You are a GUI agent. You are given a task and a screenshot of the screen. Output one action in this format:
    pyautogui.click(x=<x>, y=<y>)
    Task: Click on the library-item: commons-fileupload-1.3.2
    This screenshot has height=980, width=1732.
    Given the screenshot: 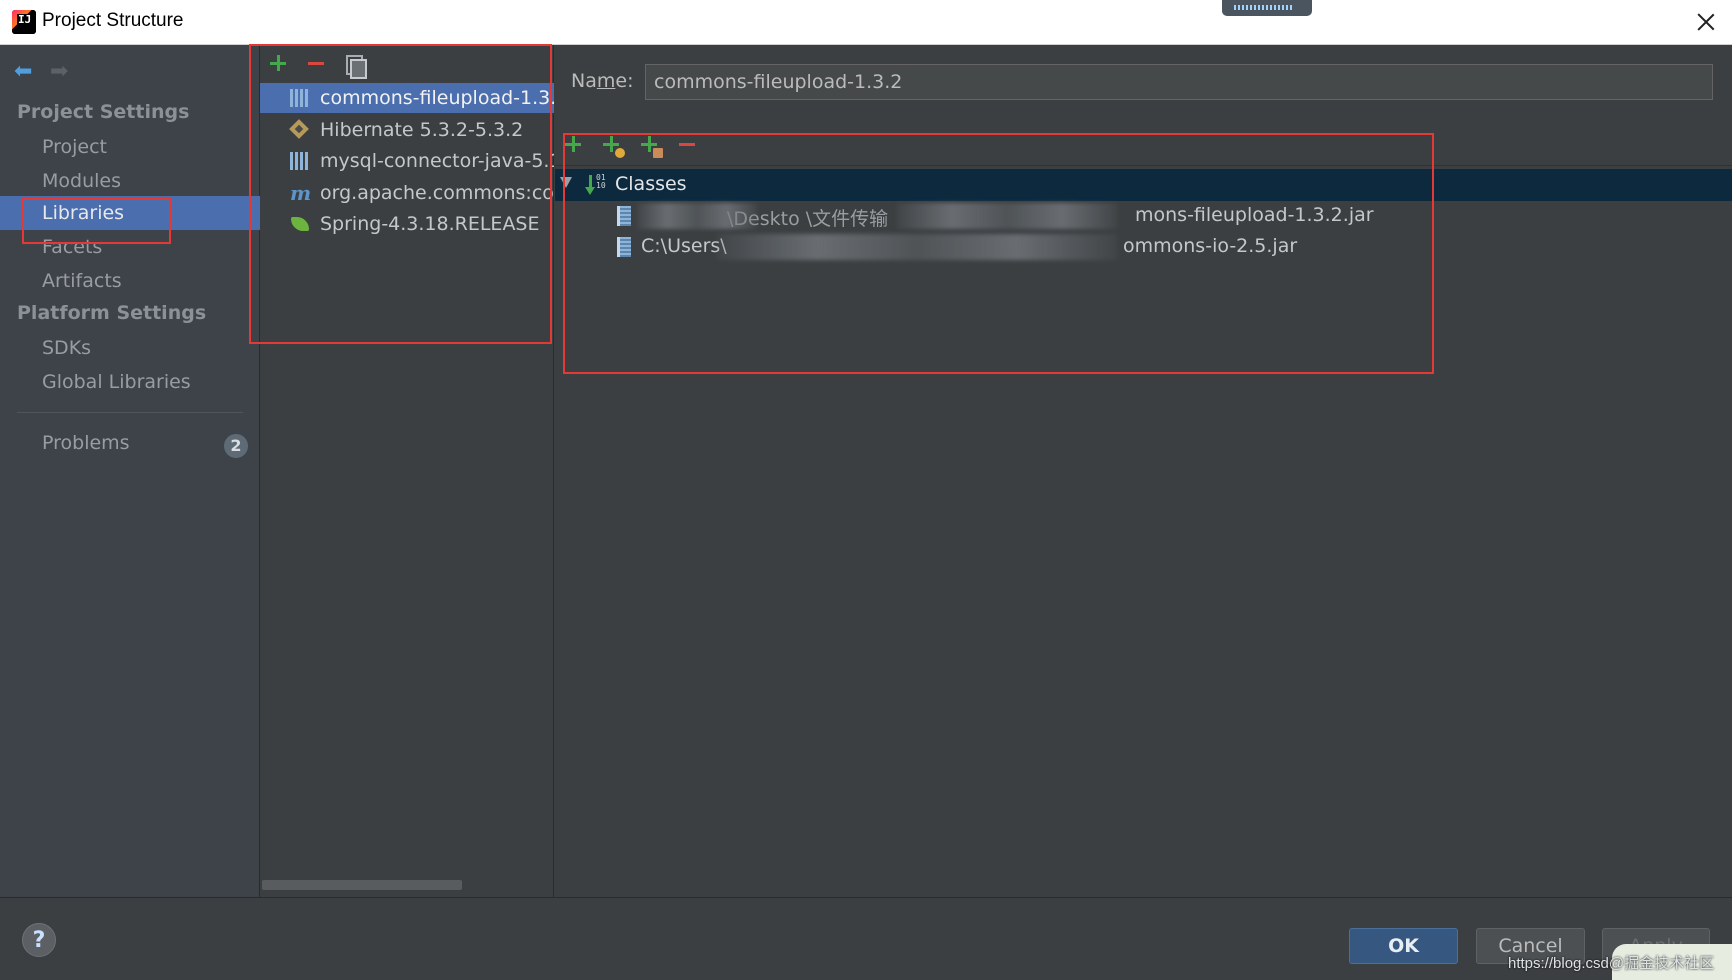 What is the action you would take?
    pyautogui.click(x=407, y=98)
    